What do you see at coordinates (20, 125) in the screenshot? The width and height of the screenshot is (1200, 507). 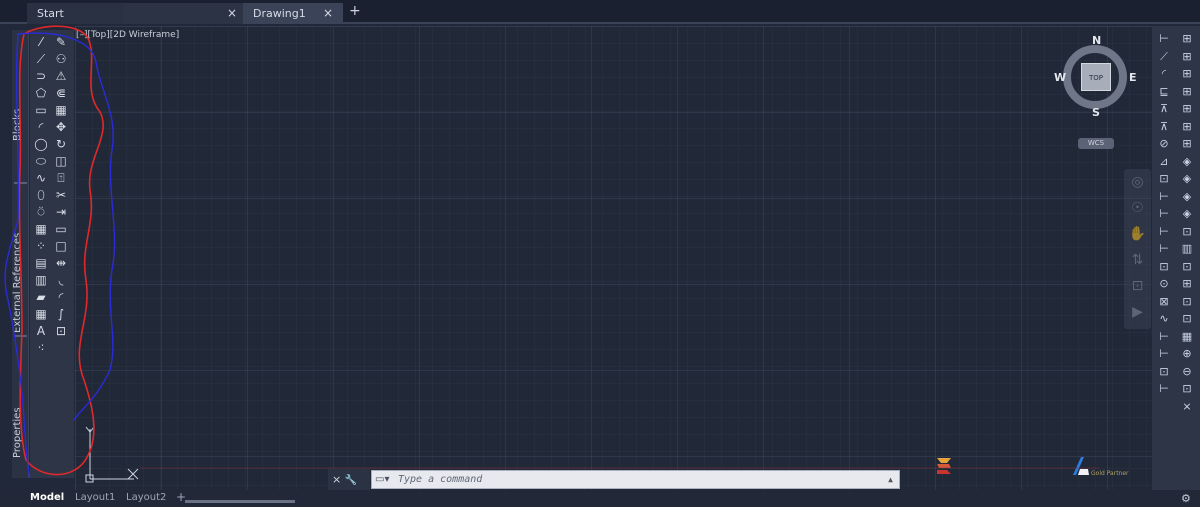 I see `palette-tab-blocks: Blocks` at bounding box center [20, 125].